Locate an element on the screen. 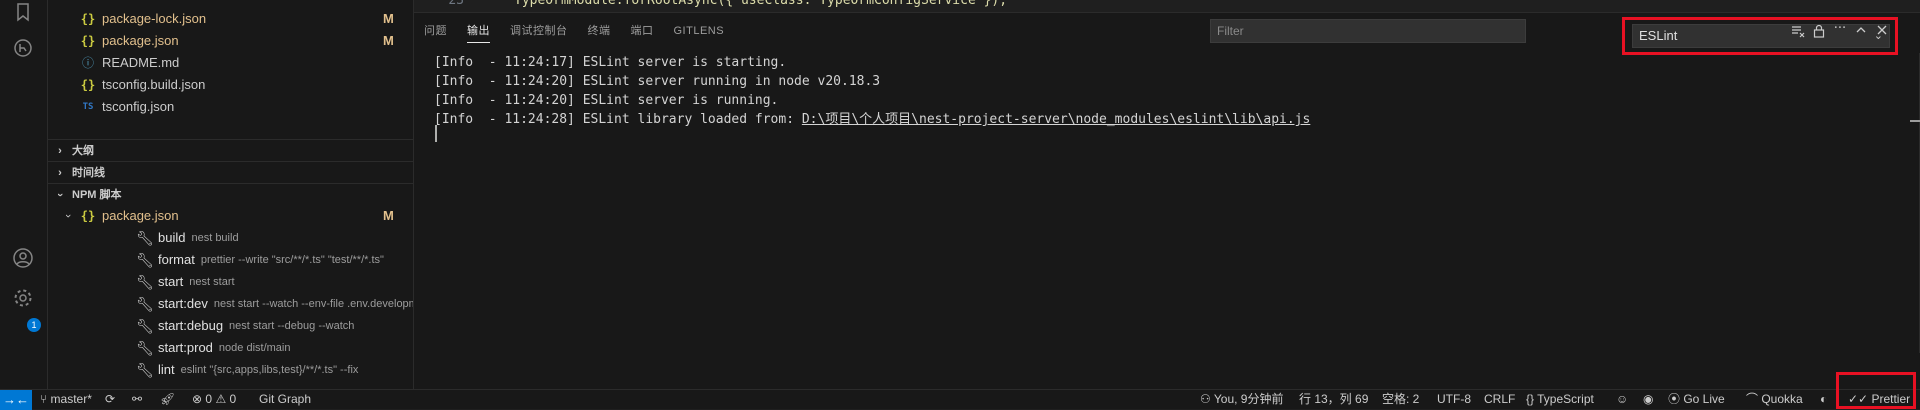 The width and height of the screenshot is (1920, 410). npm-script-build: 🔧︎ build nest build is located at coordinates (230, 238).